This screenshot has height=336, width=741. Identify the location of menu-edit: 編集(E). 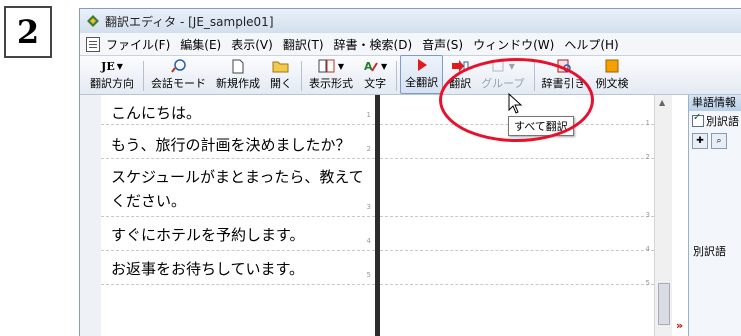
(200, 44).